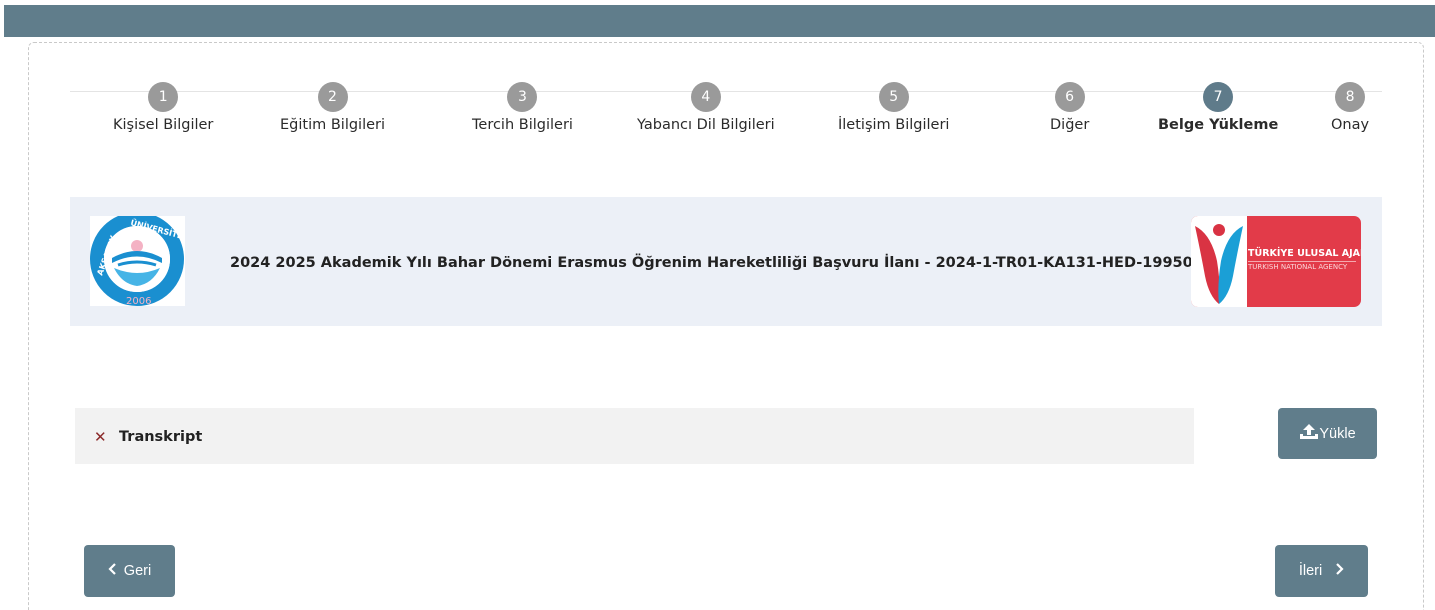 The width and height of the screenshot is (1435, 610). Describe the element at coordinates (705, 97) in the screenshot. I see `step-number: 4` at that location.